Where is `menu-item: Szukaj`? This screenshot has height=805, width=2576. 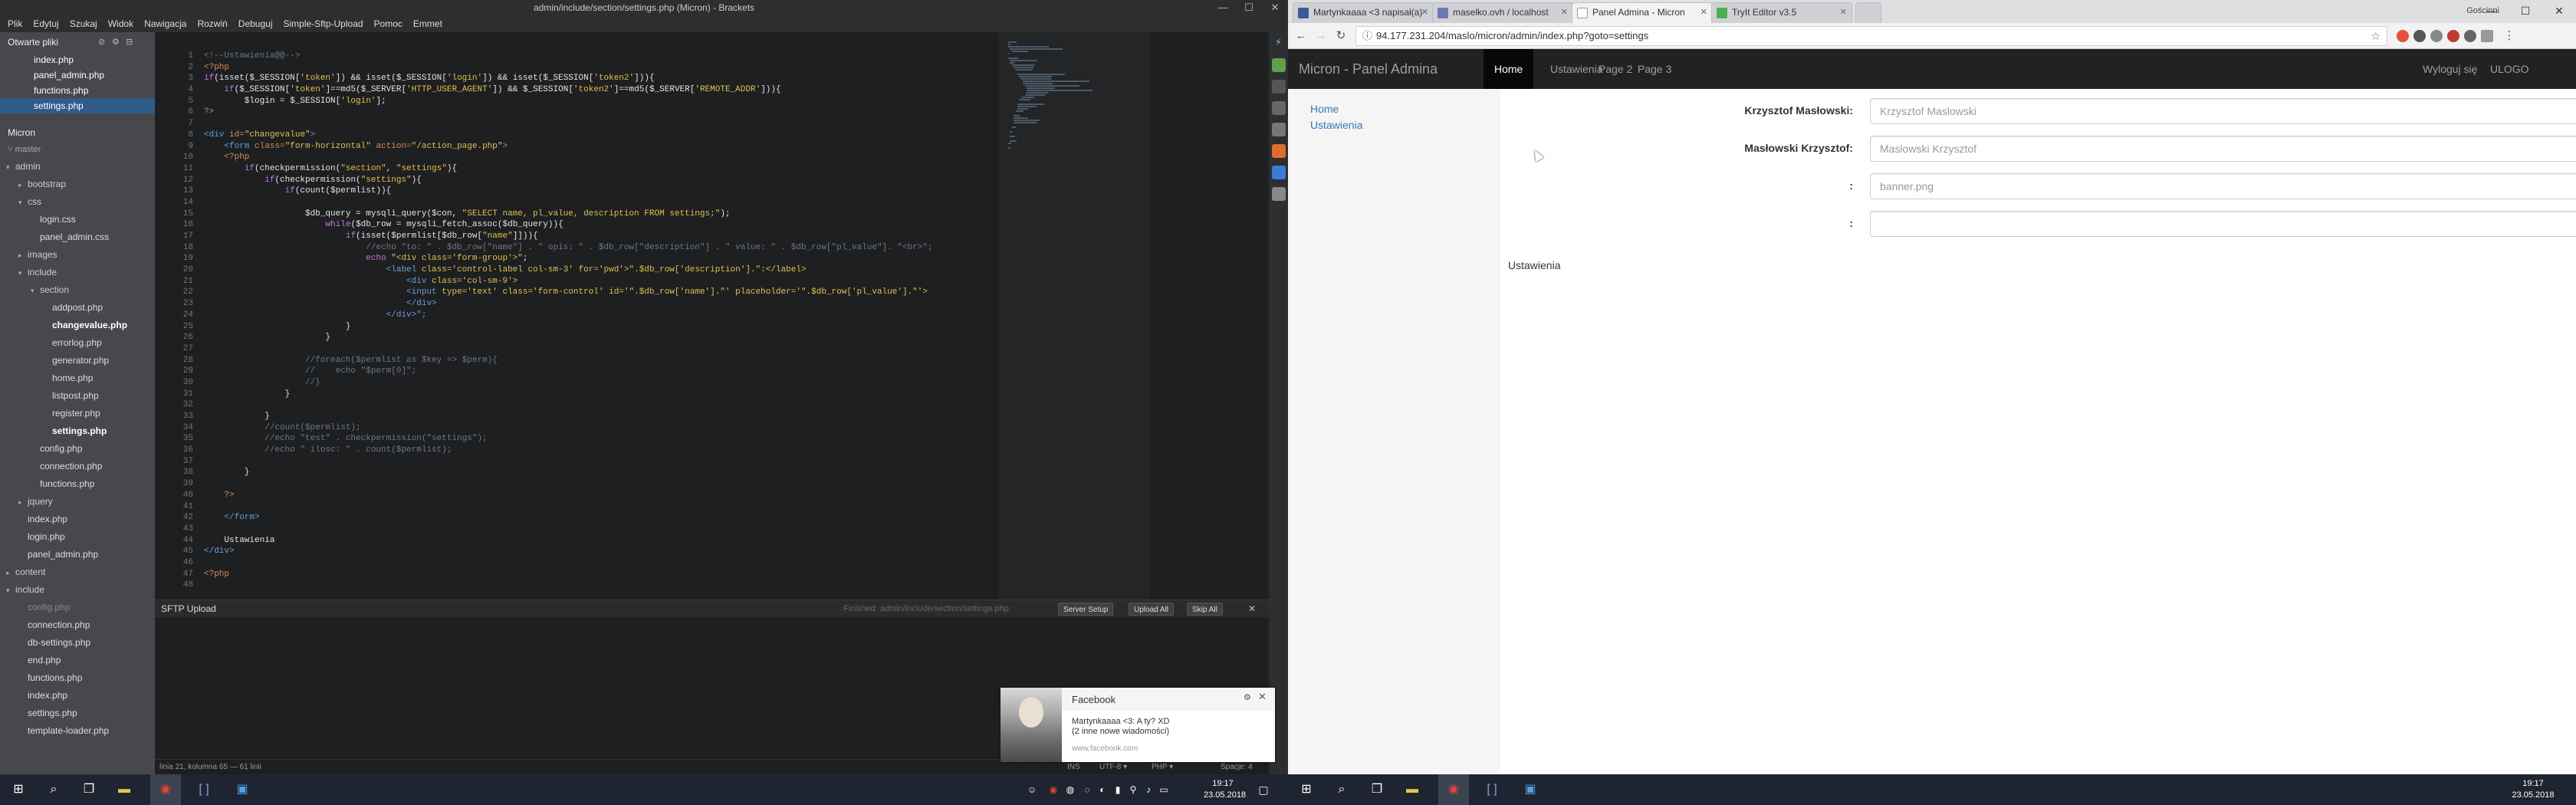
menu-item: Szukaj is located at coordinates (84, 24).